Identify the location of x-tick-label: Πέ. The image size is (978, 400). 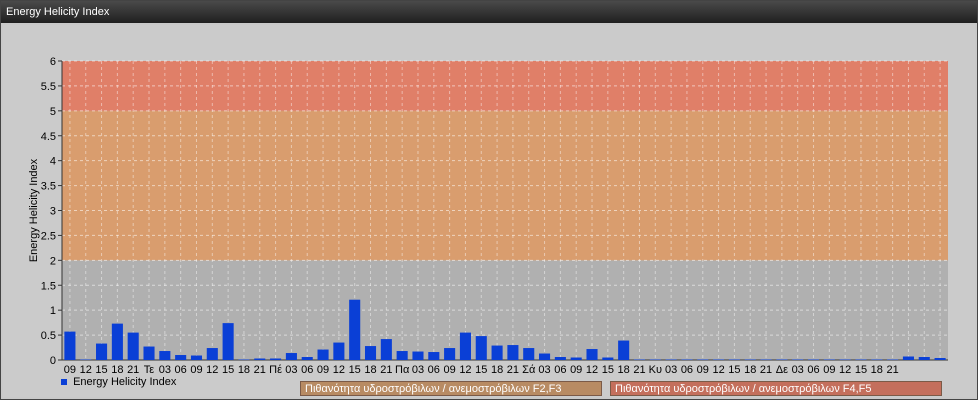
(275, 370).